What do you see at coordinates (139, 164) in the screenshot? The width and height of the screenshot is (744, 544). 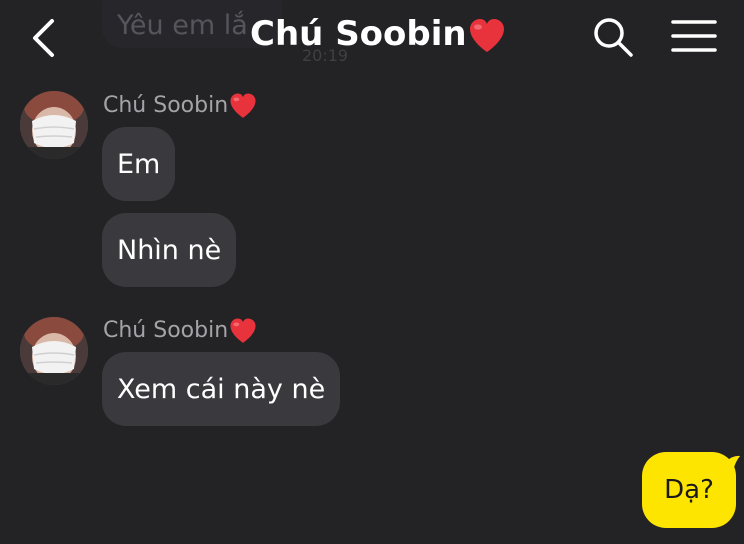 I see `incoming-message-bubble: Em` at bounding box center [139, 164].